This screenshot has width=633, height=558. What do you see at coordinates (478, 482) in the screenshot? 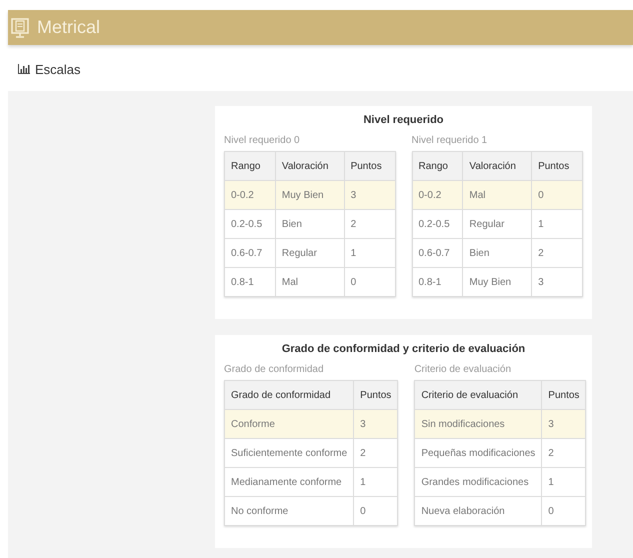
I see `table-cell: Grandes modificaciones` at bounding box center [478, 482].